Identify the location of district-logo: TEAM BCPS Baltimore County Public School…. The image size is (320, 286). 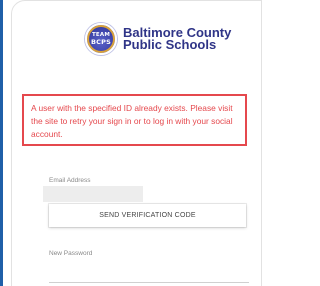
(158, 39).